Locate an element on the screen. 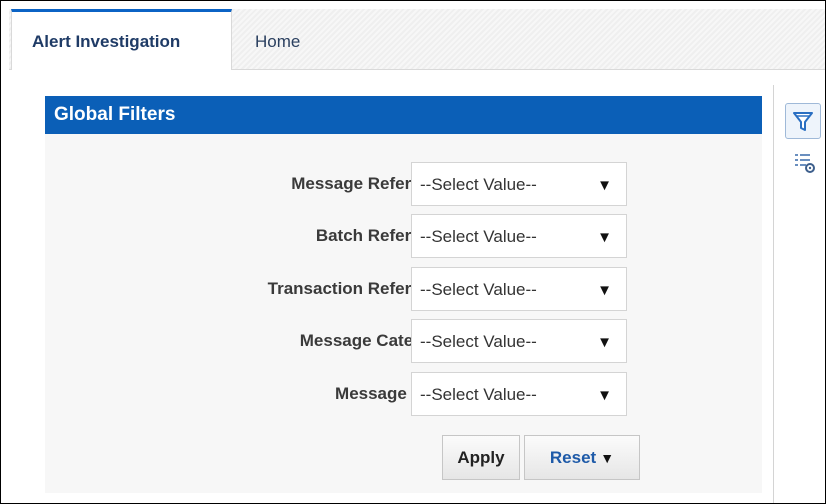  tab-home: Home is located at coordinates (277, 39).